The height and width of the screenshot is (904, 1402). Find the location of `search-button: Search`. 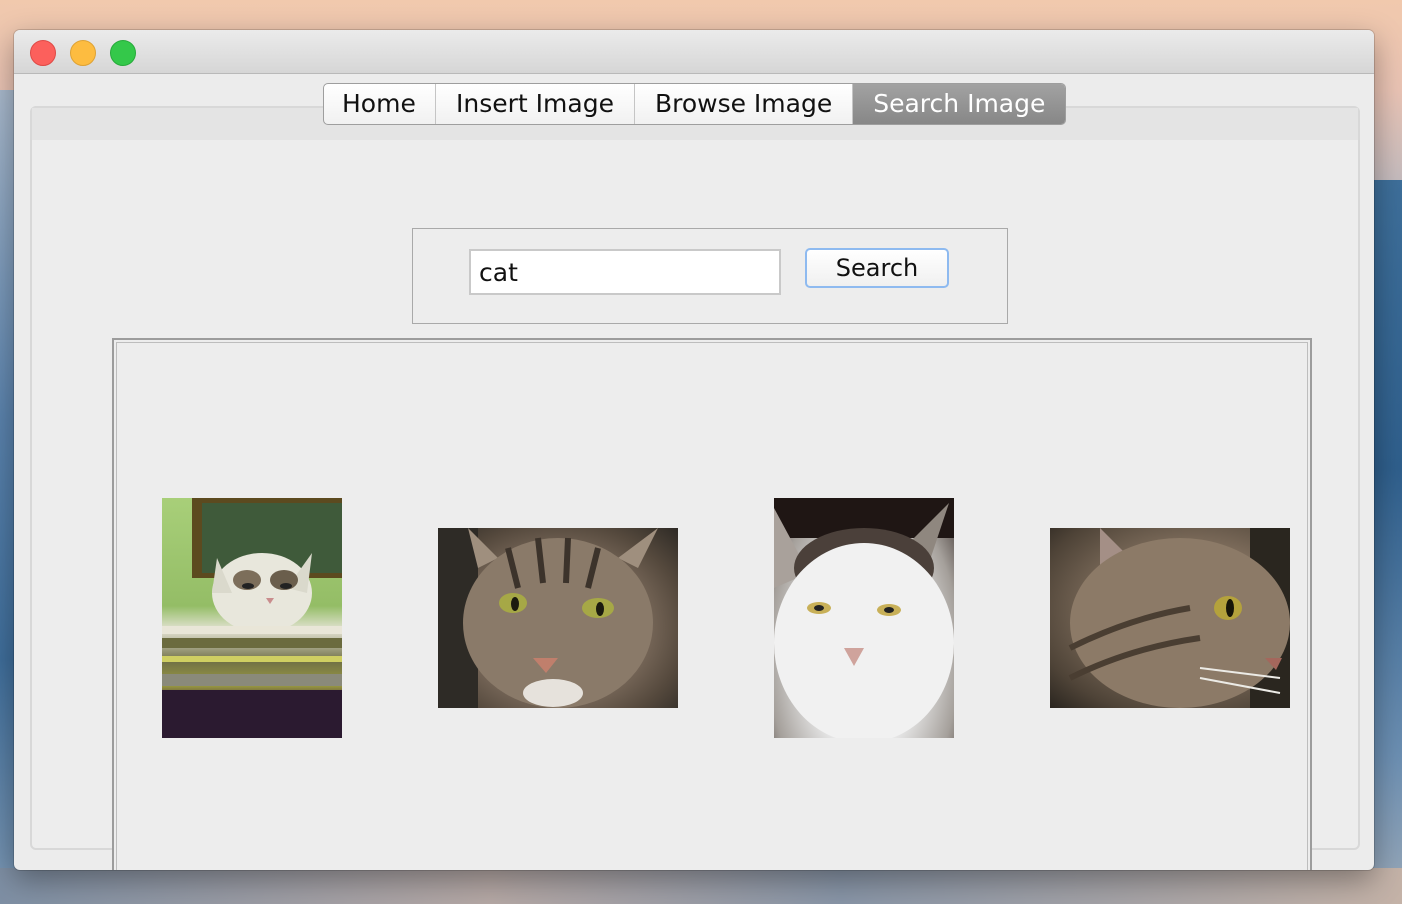

search-button: Search is located at coordinates (877, 268).